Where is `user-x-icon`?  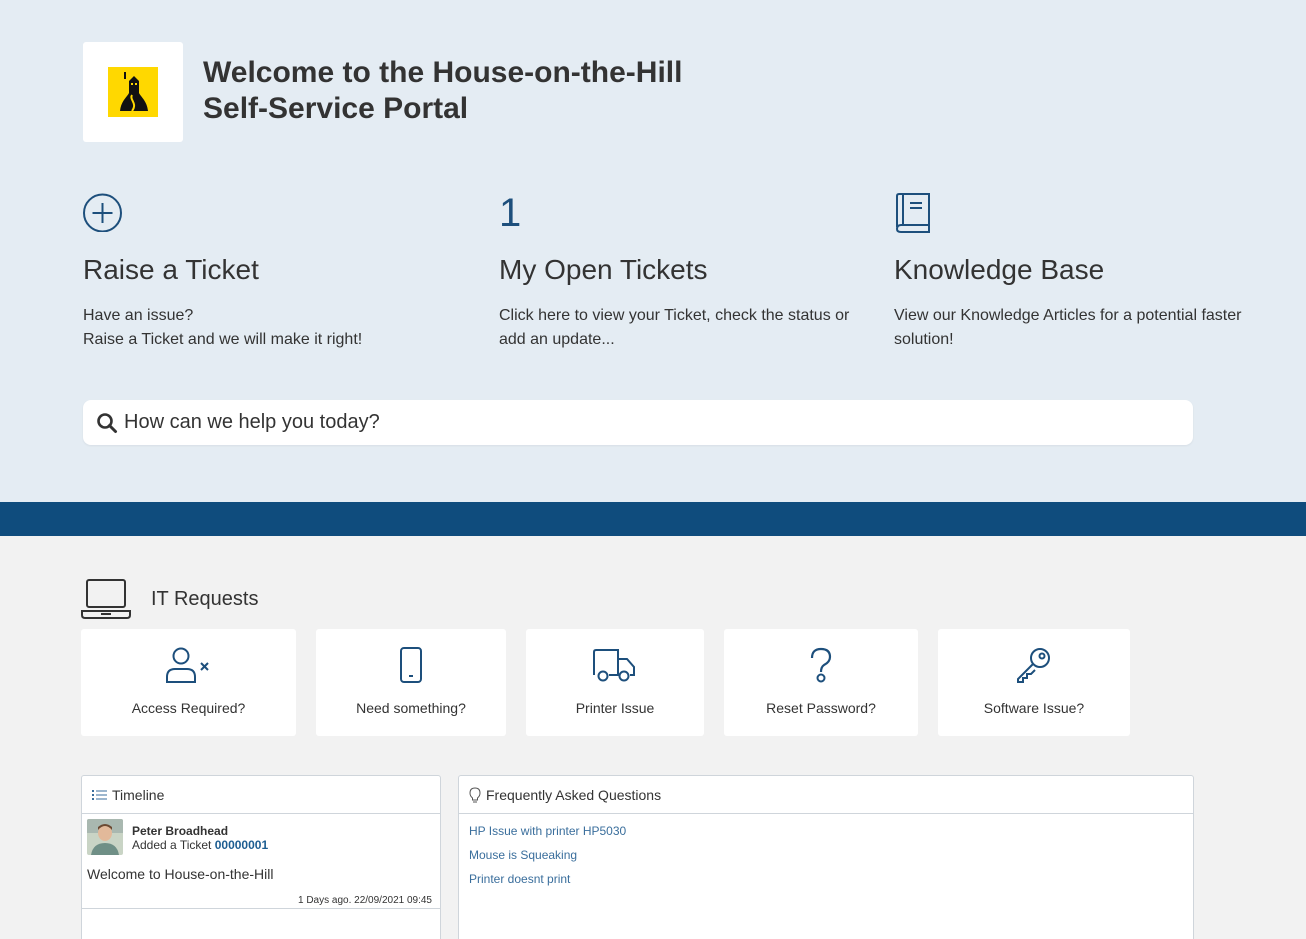
user-x-icon is located at coordinates (187, 665).